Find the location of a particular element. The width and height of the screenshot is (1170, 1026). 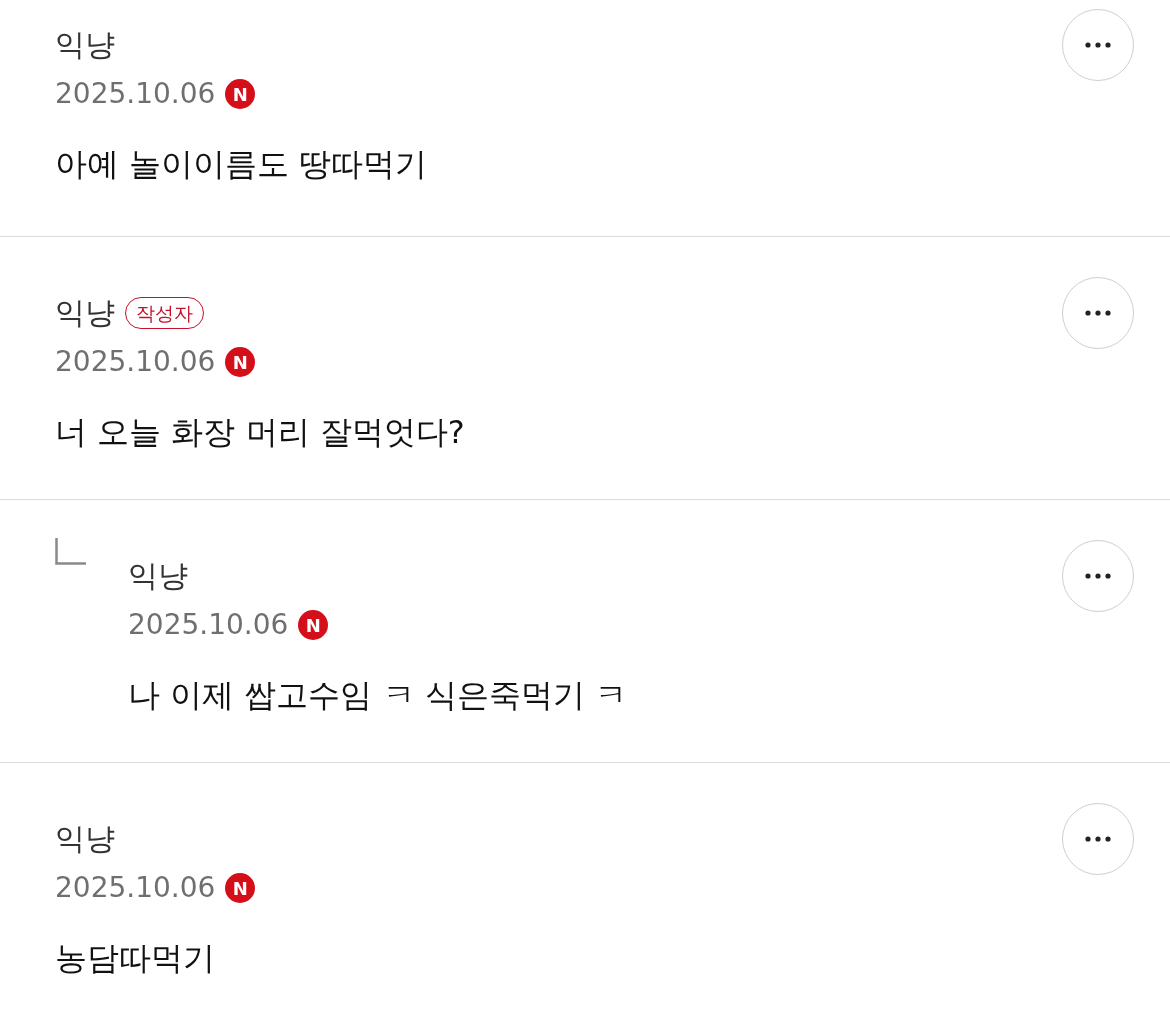

comment-text: 농담따먹기 is located at coordinates (135, 958).